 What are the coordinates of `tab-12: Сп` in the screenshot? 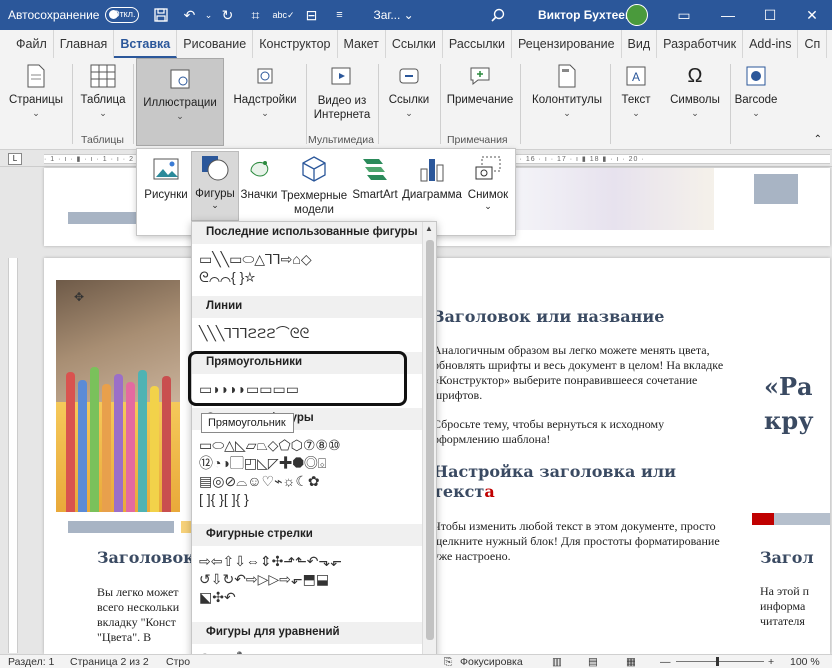 It's located at (813, 44).